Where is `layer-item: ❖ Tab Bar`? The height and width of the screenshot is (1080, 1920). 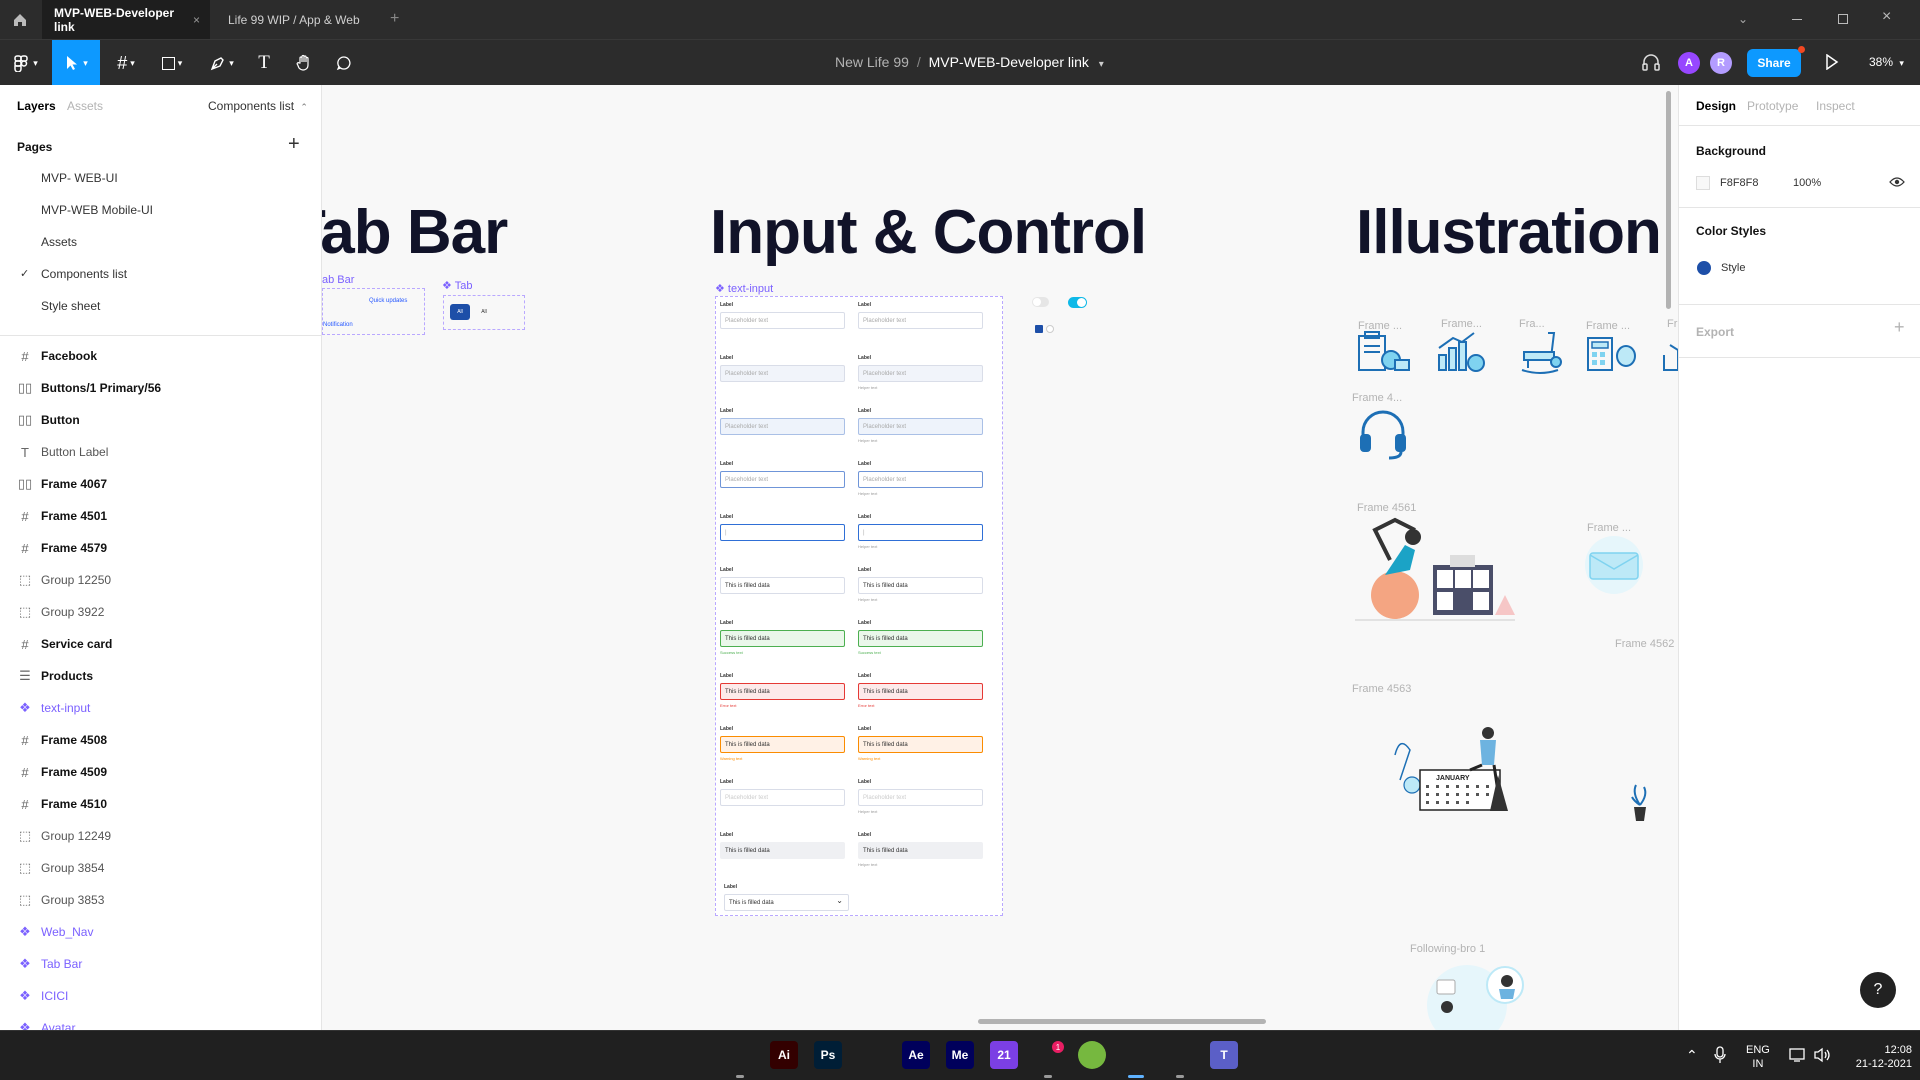
layer-item: ❖ Tab Bar is located at coordinates (160, 964).